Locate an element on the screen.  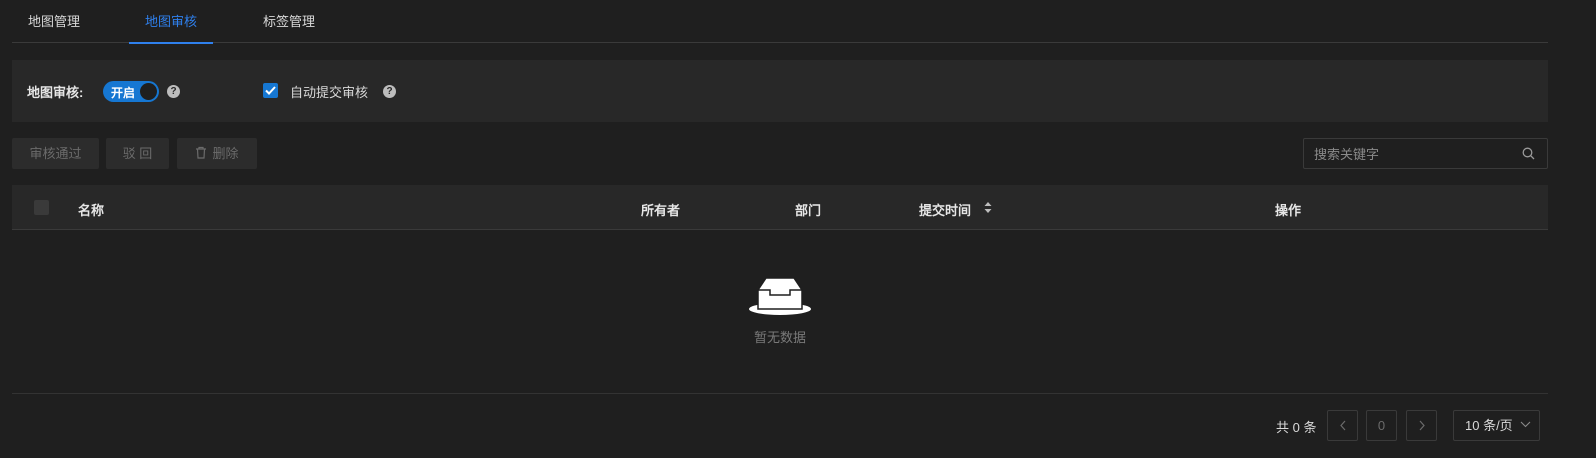
page-size-select: 10 条/页 is located at coordinates (1496, 425).